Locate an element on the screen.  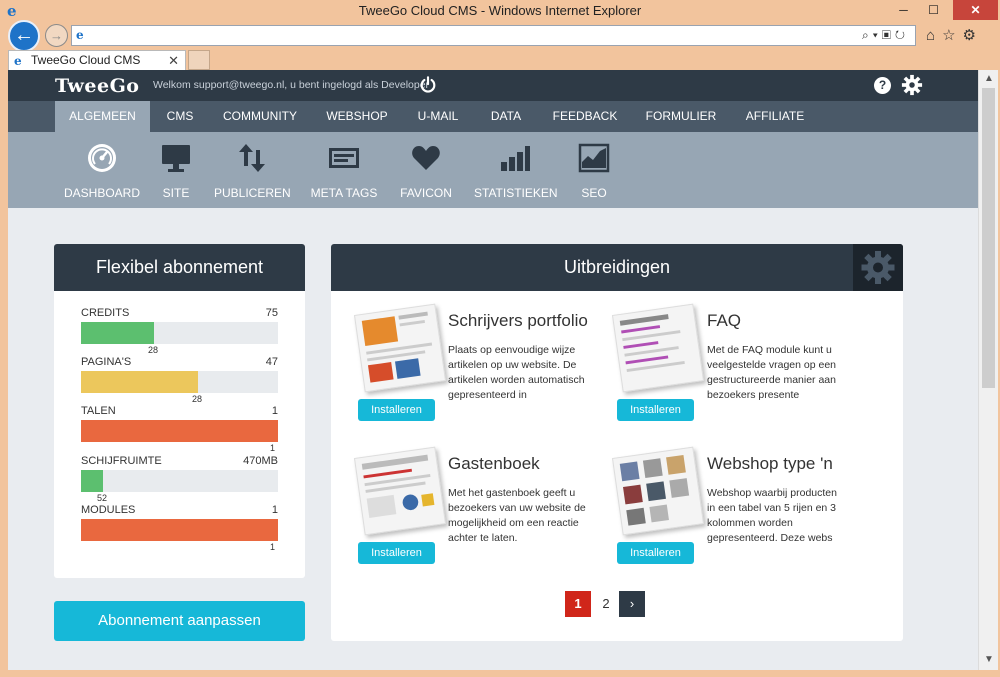
usage-label: CREDITS is located at coordinates (105, 313).